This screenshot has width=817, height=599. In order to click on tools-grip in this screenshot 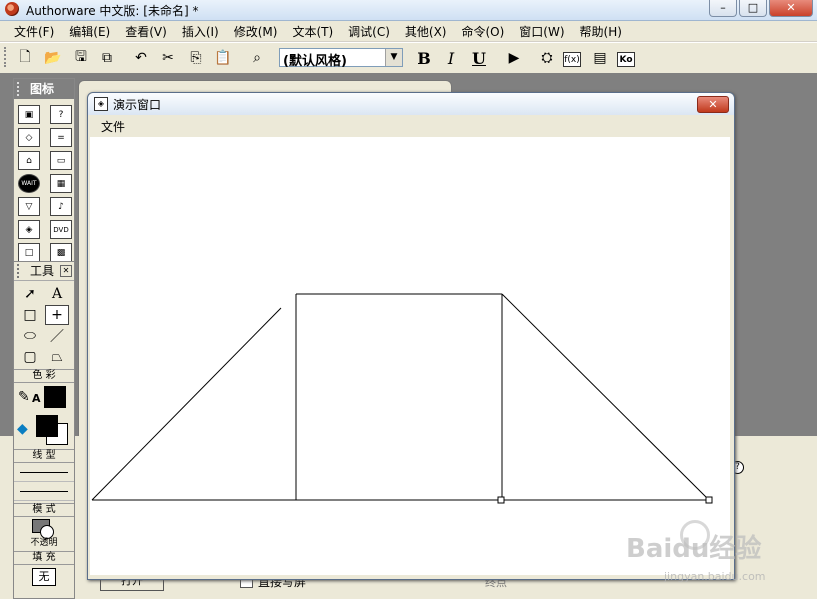, I will do `click(19, 271)`.